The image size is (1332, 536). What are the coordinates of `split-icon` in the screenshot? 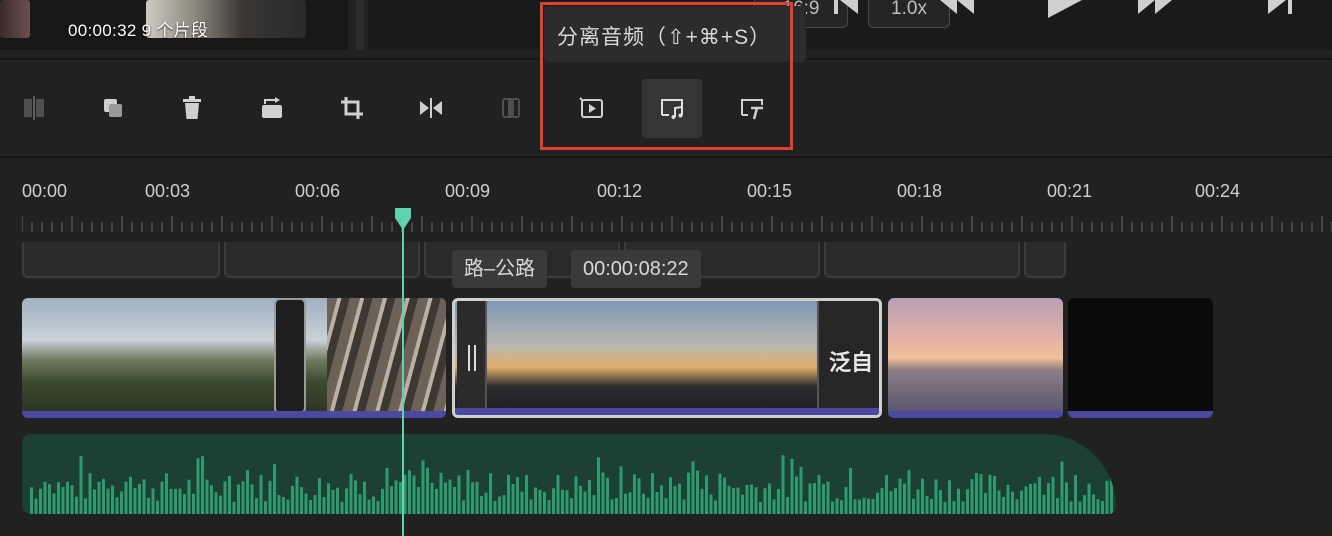 It's located at (34, 108).